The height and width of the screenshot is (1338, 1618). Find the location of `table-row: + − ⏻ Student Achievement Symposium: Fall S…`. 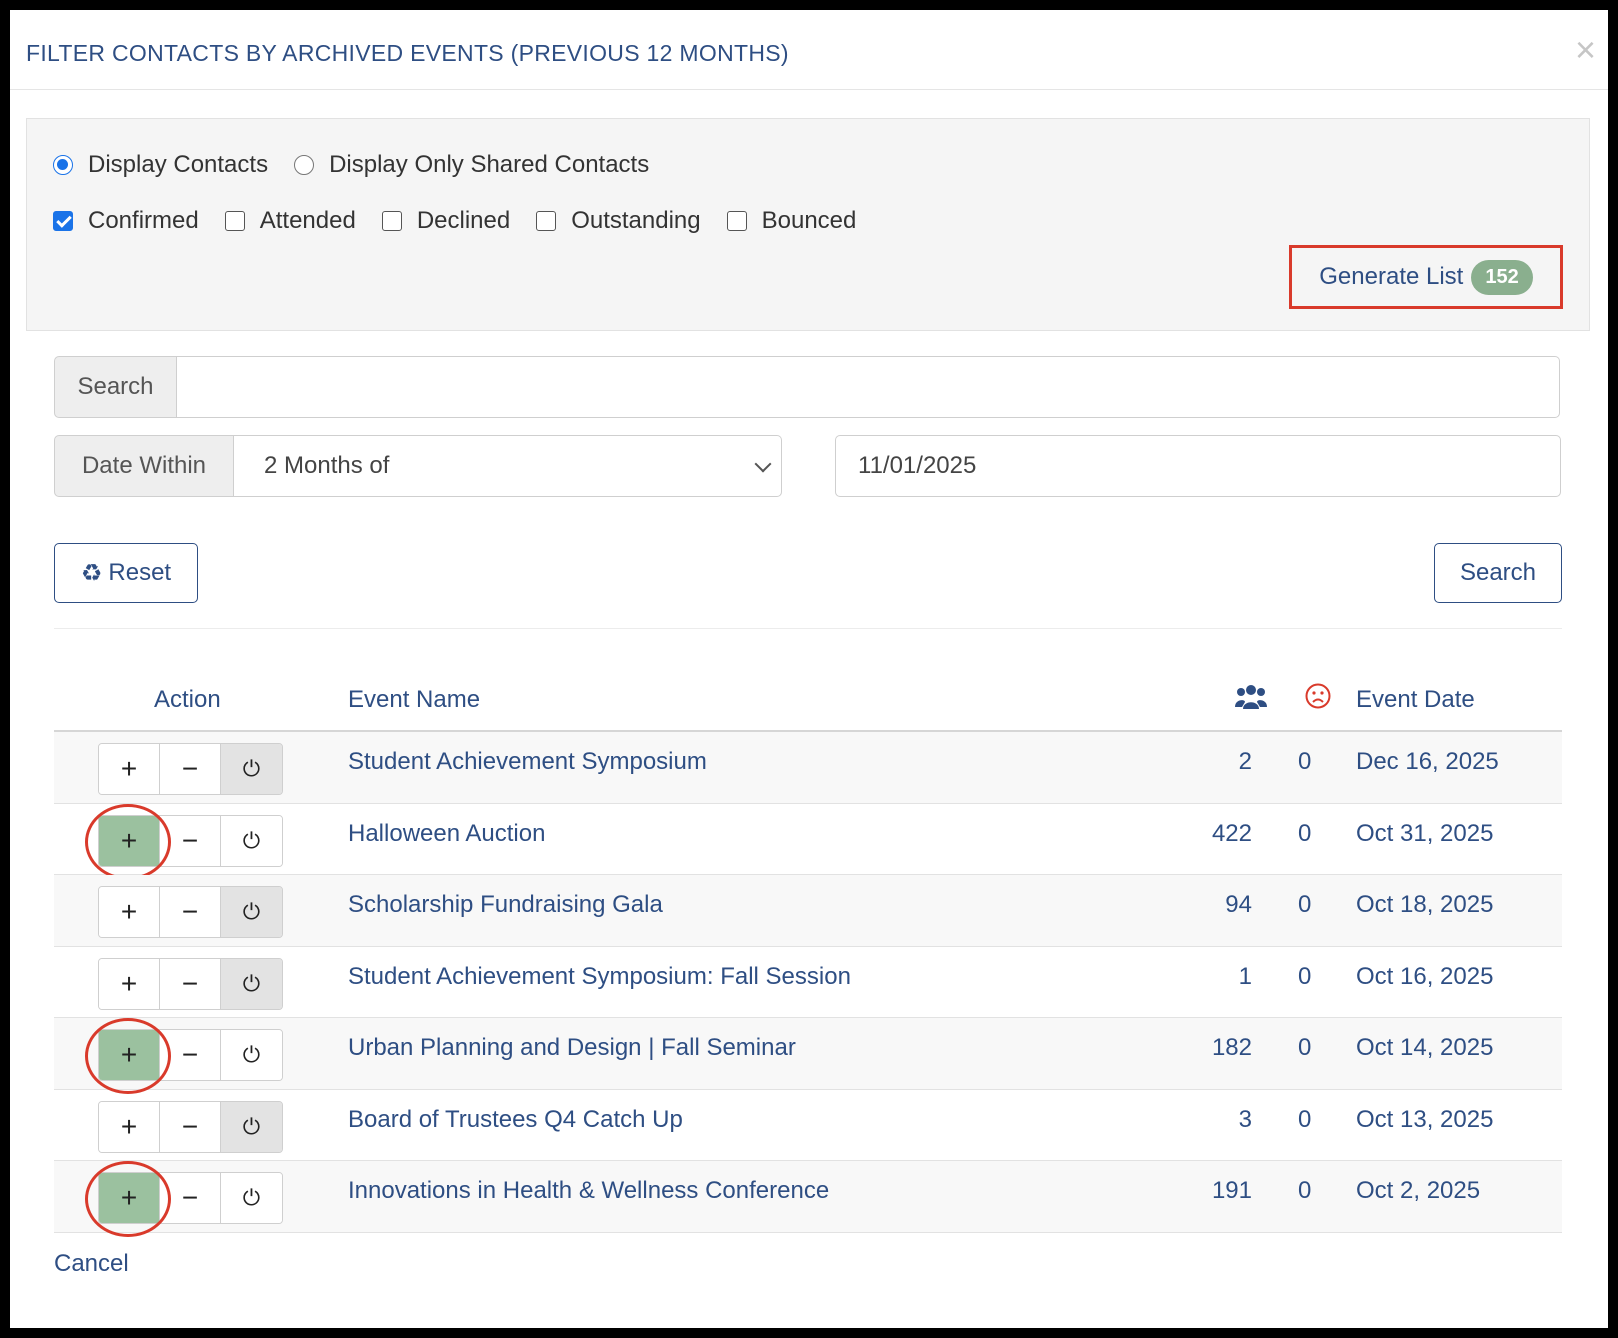

table-row: + − ⏻ Student Achievement Symposium: Fall S… is located at coordinates (808, 982).